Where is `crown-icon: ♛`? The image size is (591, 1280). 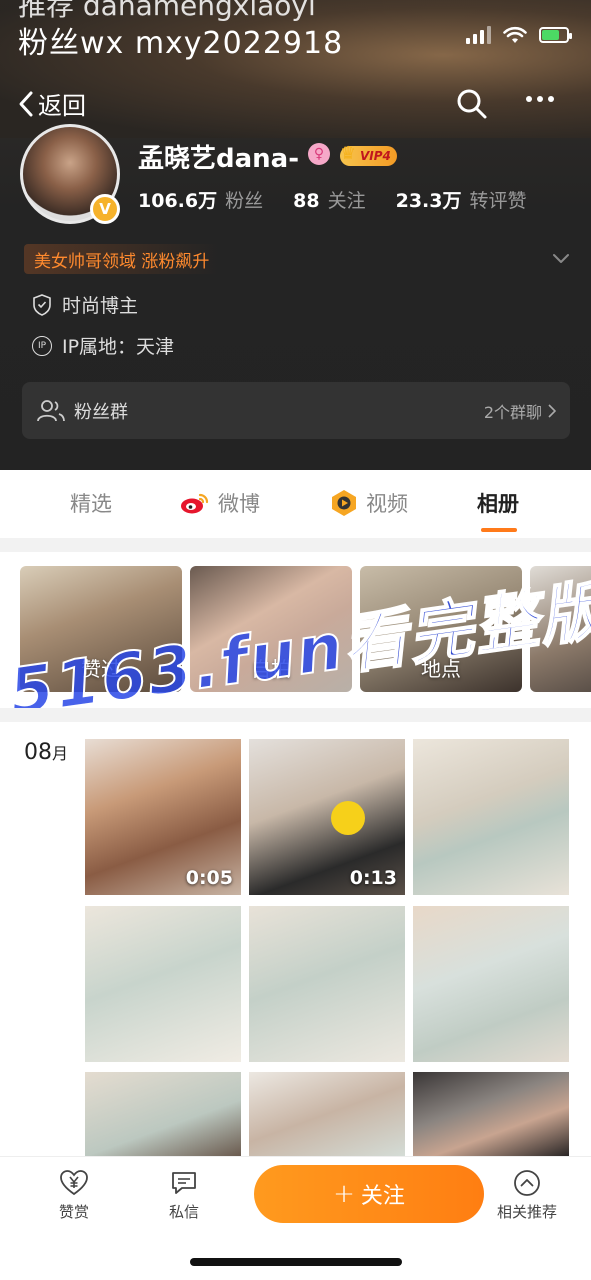 crown-icon: ♛ is located at coordinates (348, 153).